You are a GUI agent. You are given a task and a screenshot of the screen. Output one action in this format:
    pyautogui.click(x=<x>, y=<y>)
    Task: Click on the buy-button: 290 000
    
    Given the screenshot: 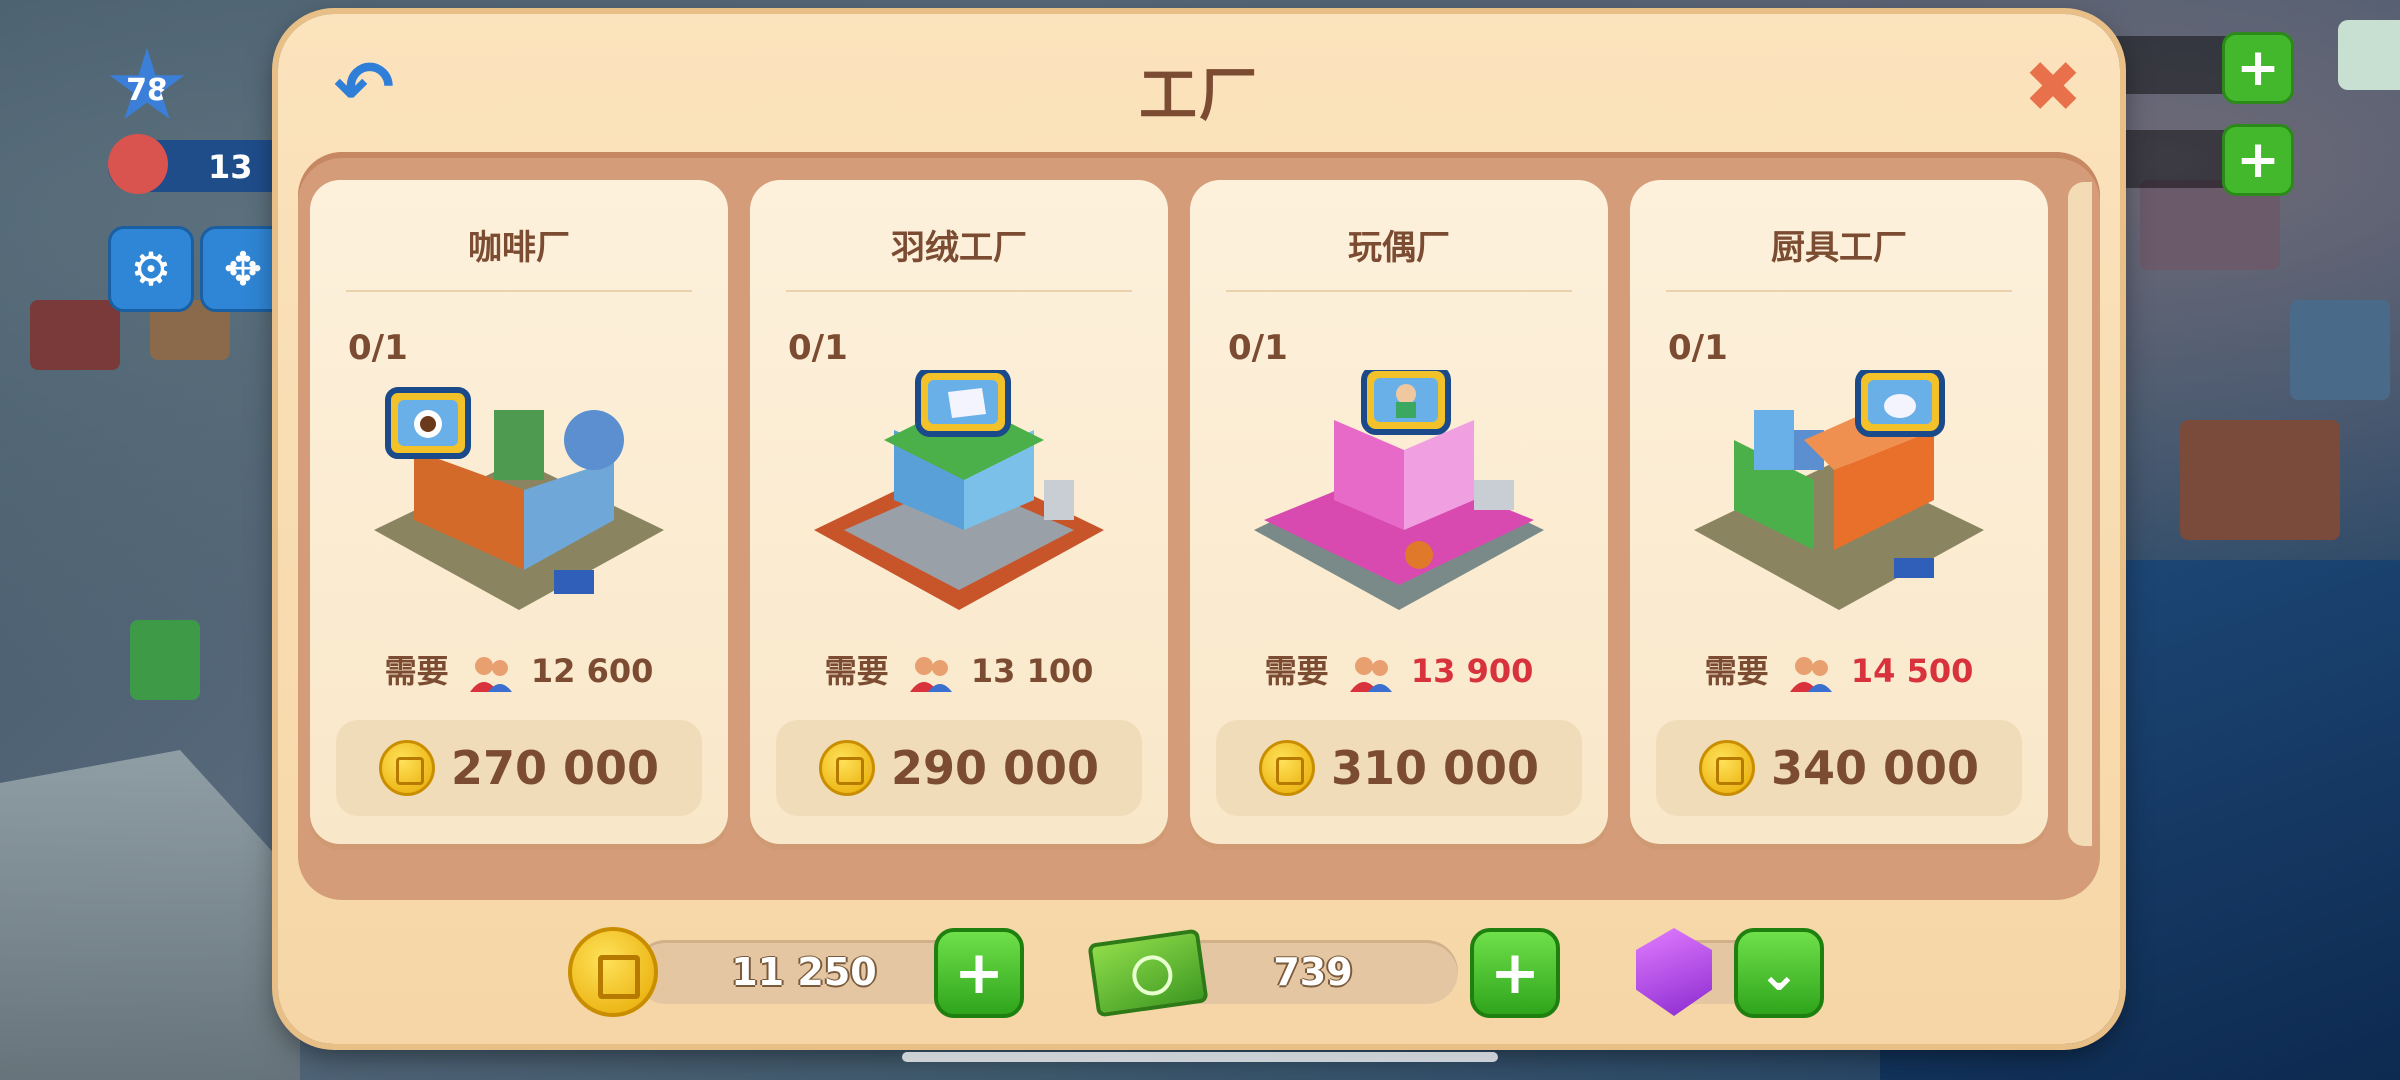 What is the action you would take?
    pyautogui.click(x=959, y=768)
    